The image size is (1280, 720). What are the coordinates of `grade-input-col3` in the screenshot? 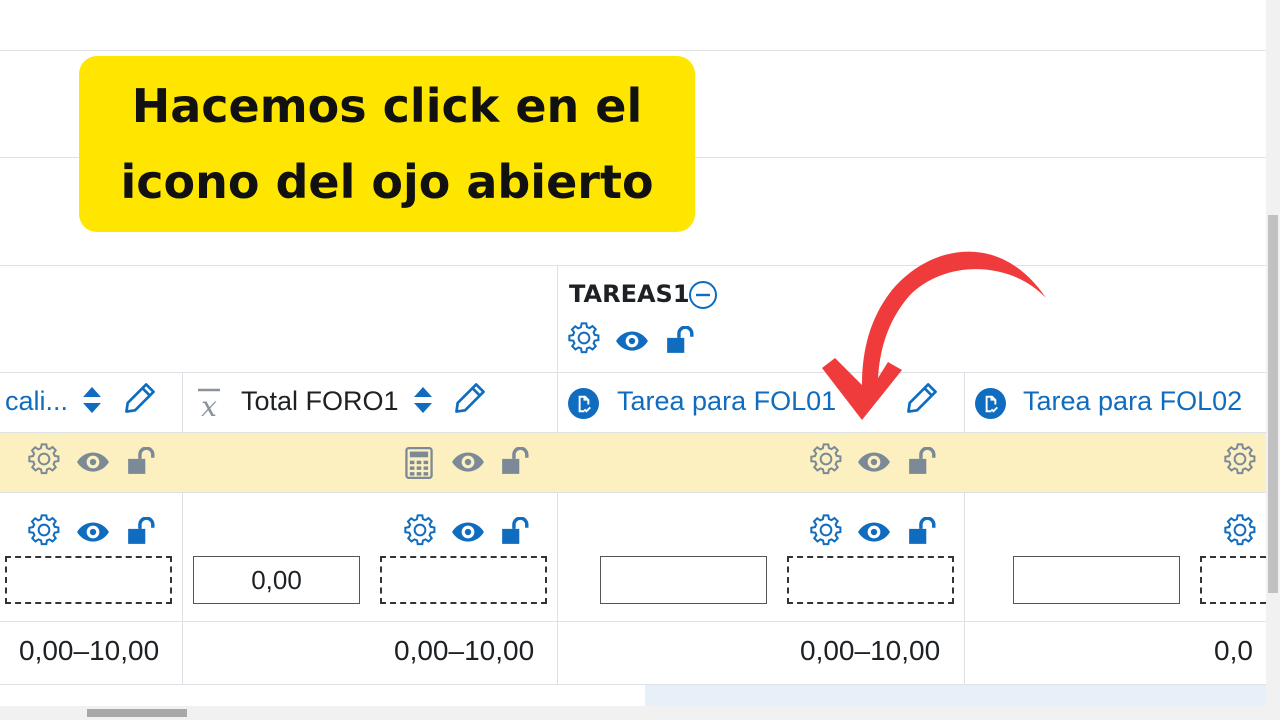 It's located at (683, 580).